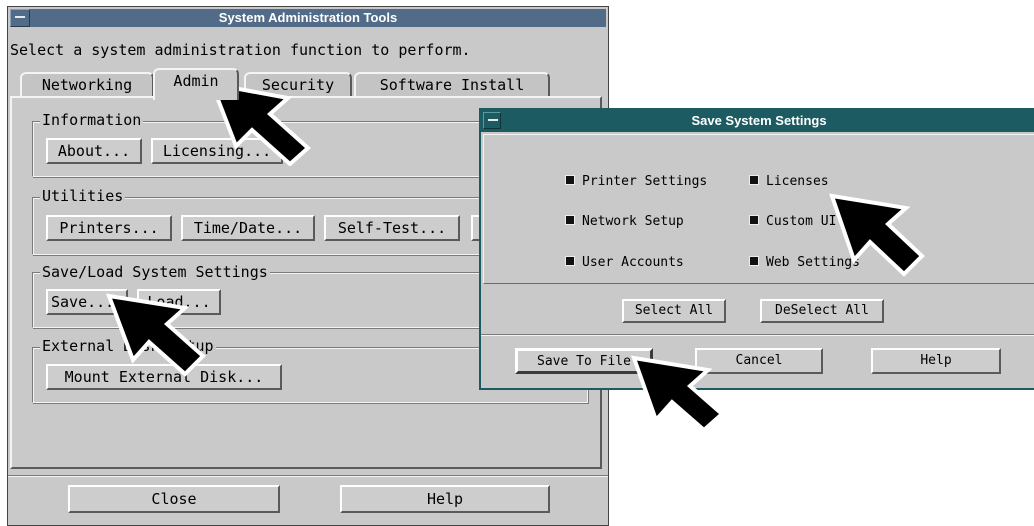  Describe the element at coordinates (155, 272) in the screenshot. I see `save-load-label: Save/Load System Settings` at that location.